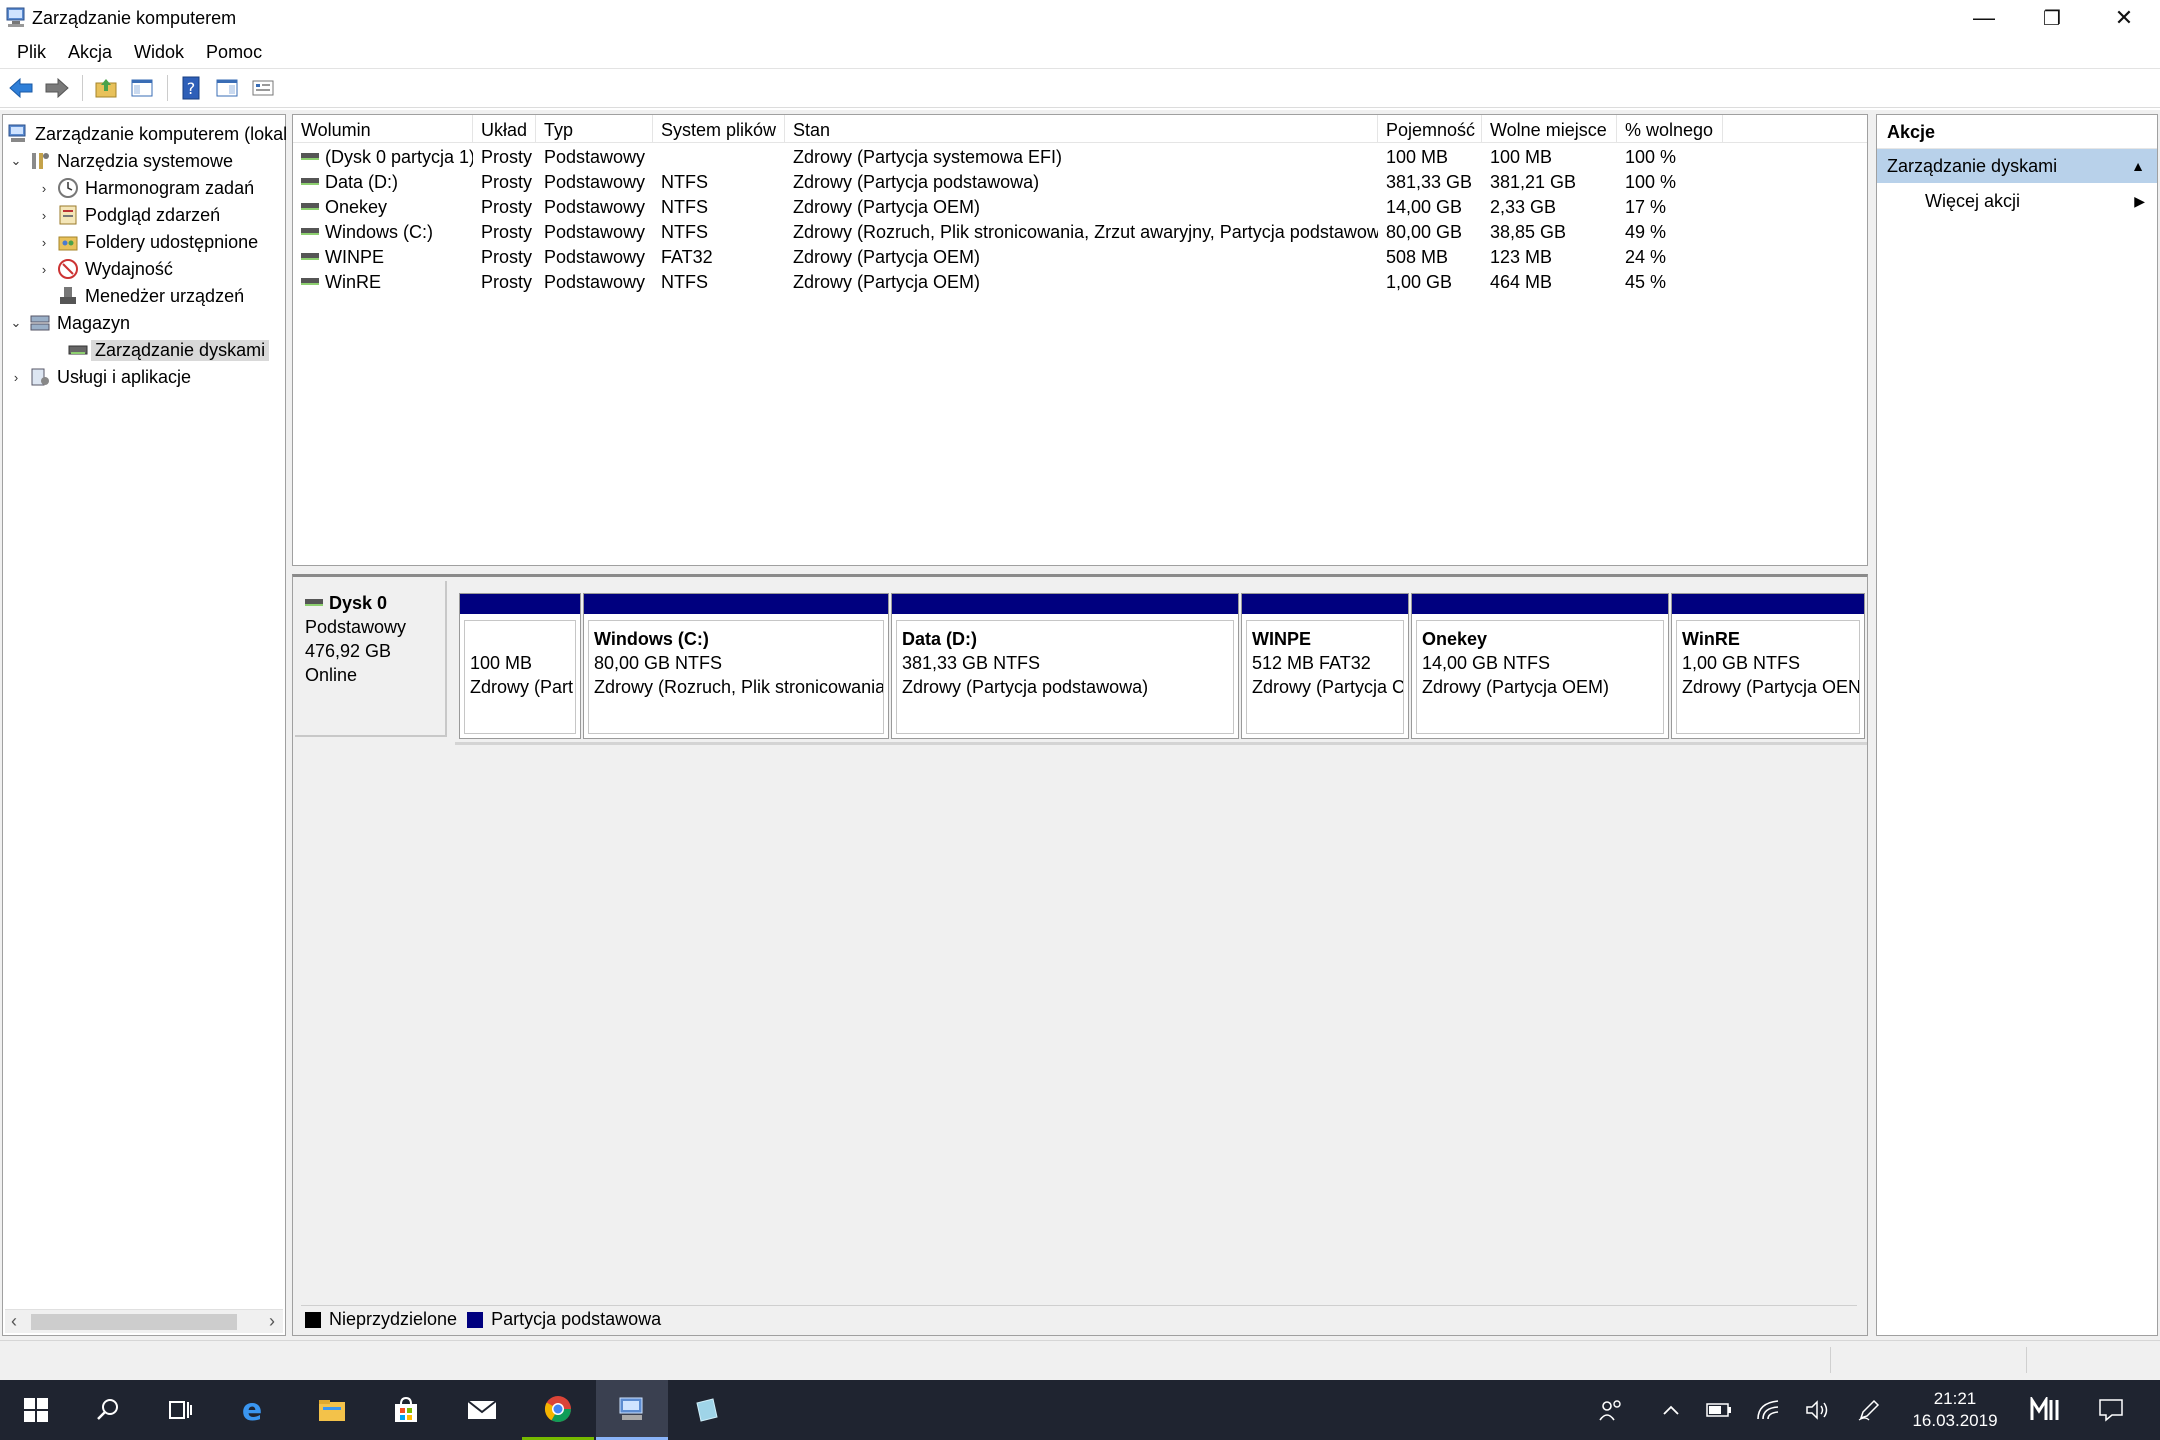 This screenshot has height=1440, width=2160. Describe the element at coordinates (739, 687) in the screenshot. I see `partition-status: Zdrowy (Rozruch, Plik stronicowania` at that location.